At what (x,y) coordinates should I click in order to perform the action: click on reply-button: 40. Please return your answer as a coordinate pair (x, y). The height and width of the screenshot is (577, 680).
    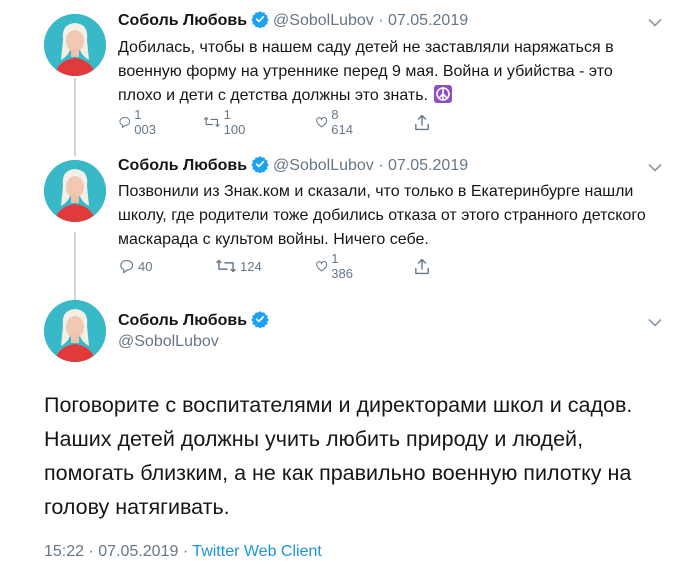
    Looking at the image, I should click on (135, 266).